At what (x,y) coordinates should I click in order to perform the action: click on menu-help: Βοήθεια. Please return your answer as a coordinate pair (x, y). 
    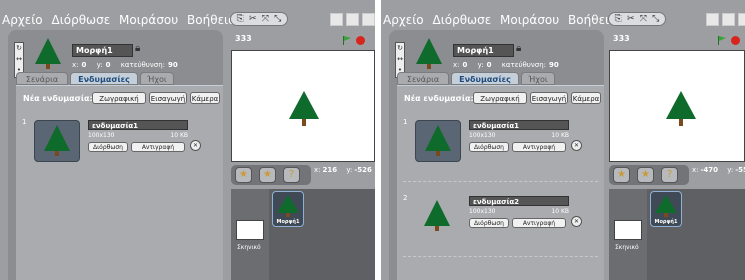
    Looking at the image, I should click on (211, 20).